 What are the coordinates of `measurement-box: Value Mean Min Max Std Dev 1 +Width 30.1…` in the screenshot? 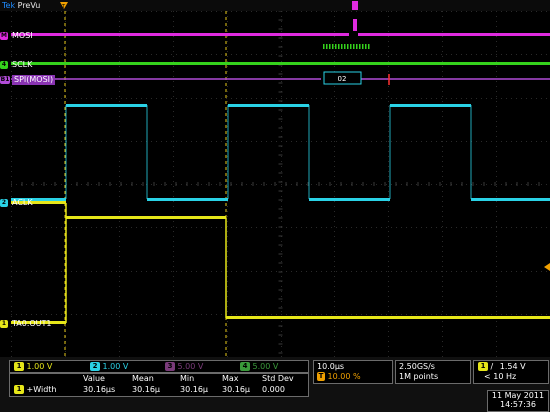 It's located at (159, 385).